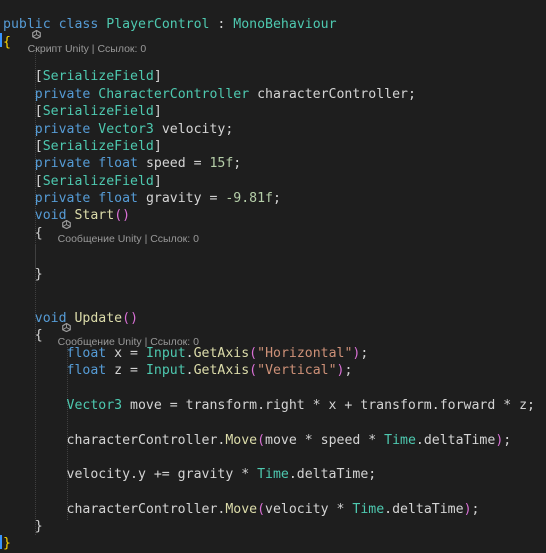  I want to click on codelens-class: Скрипт Unity | Ссылок: 0, so click(74, 28).